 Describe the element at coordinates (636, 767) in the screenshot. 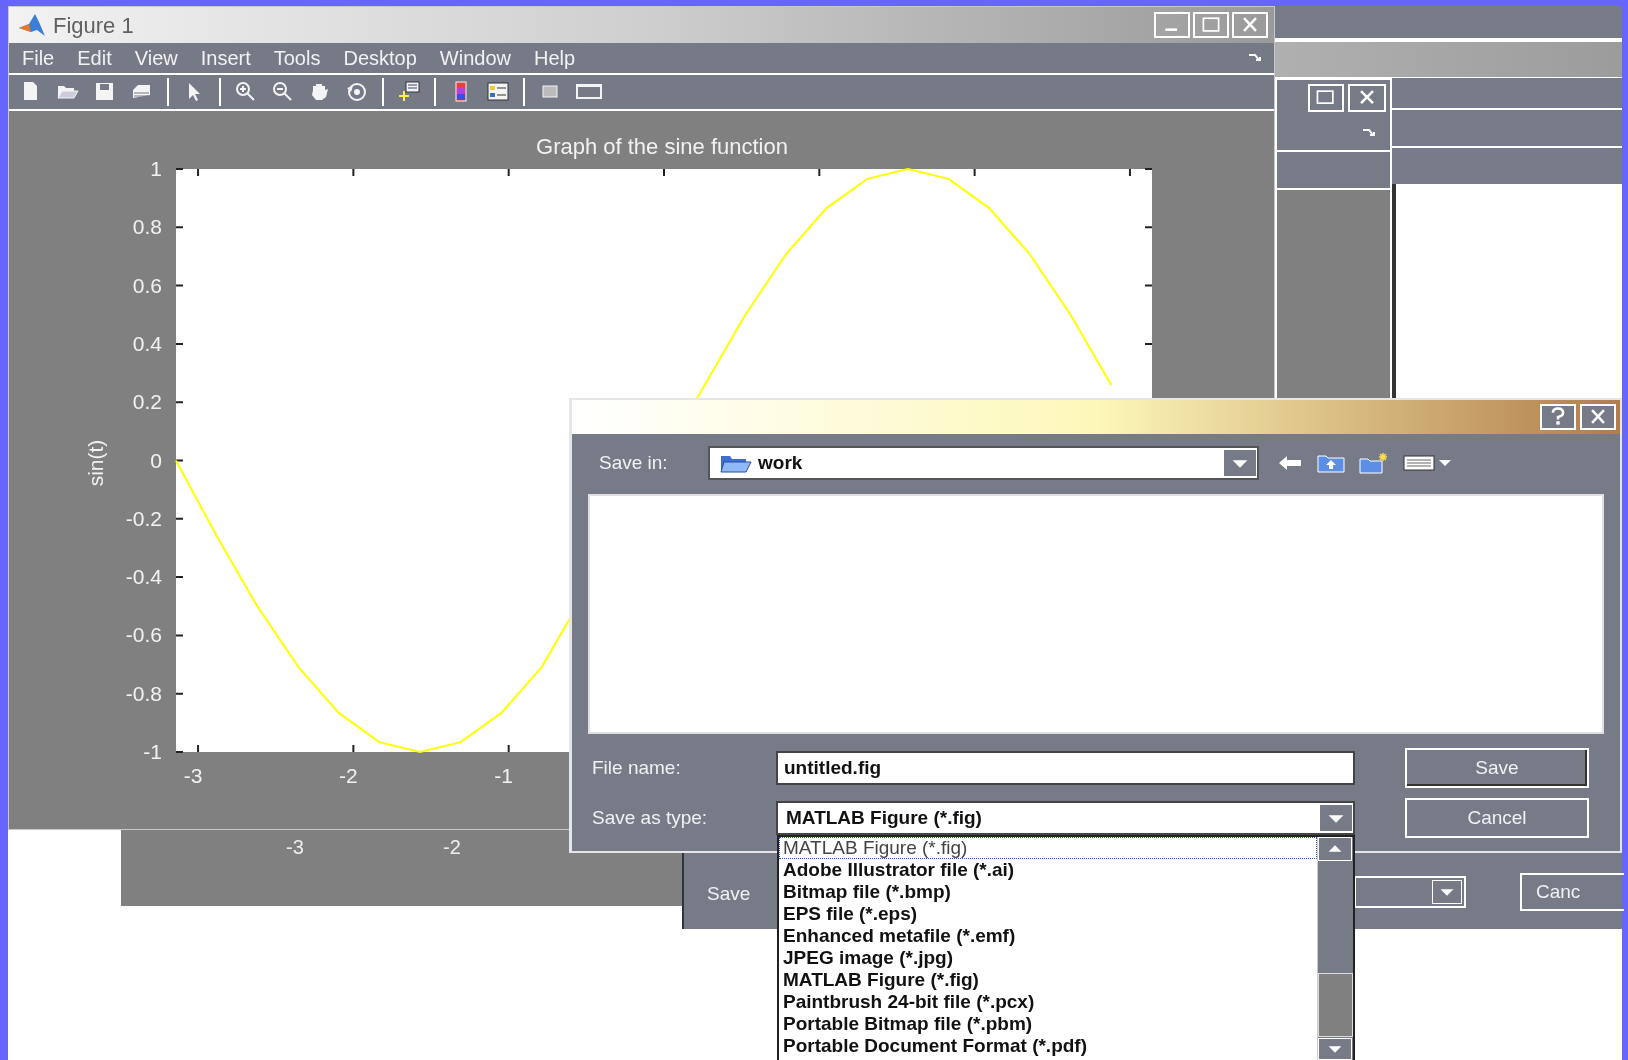

I see `field-label: File name:` at that location.